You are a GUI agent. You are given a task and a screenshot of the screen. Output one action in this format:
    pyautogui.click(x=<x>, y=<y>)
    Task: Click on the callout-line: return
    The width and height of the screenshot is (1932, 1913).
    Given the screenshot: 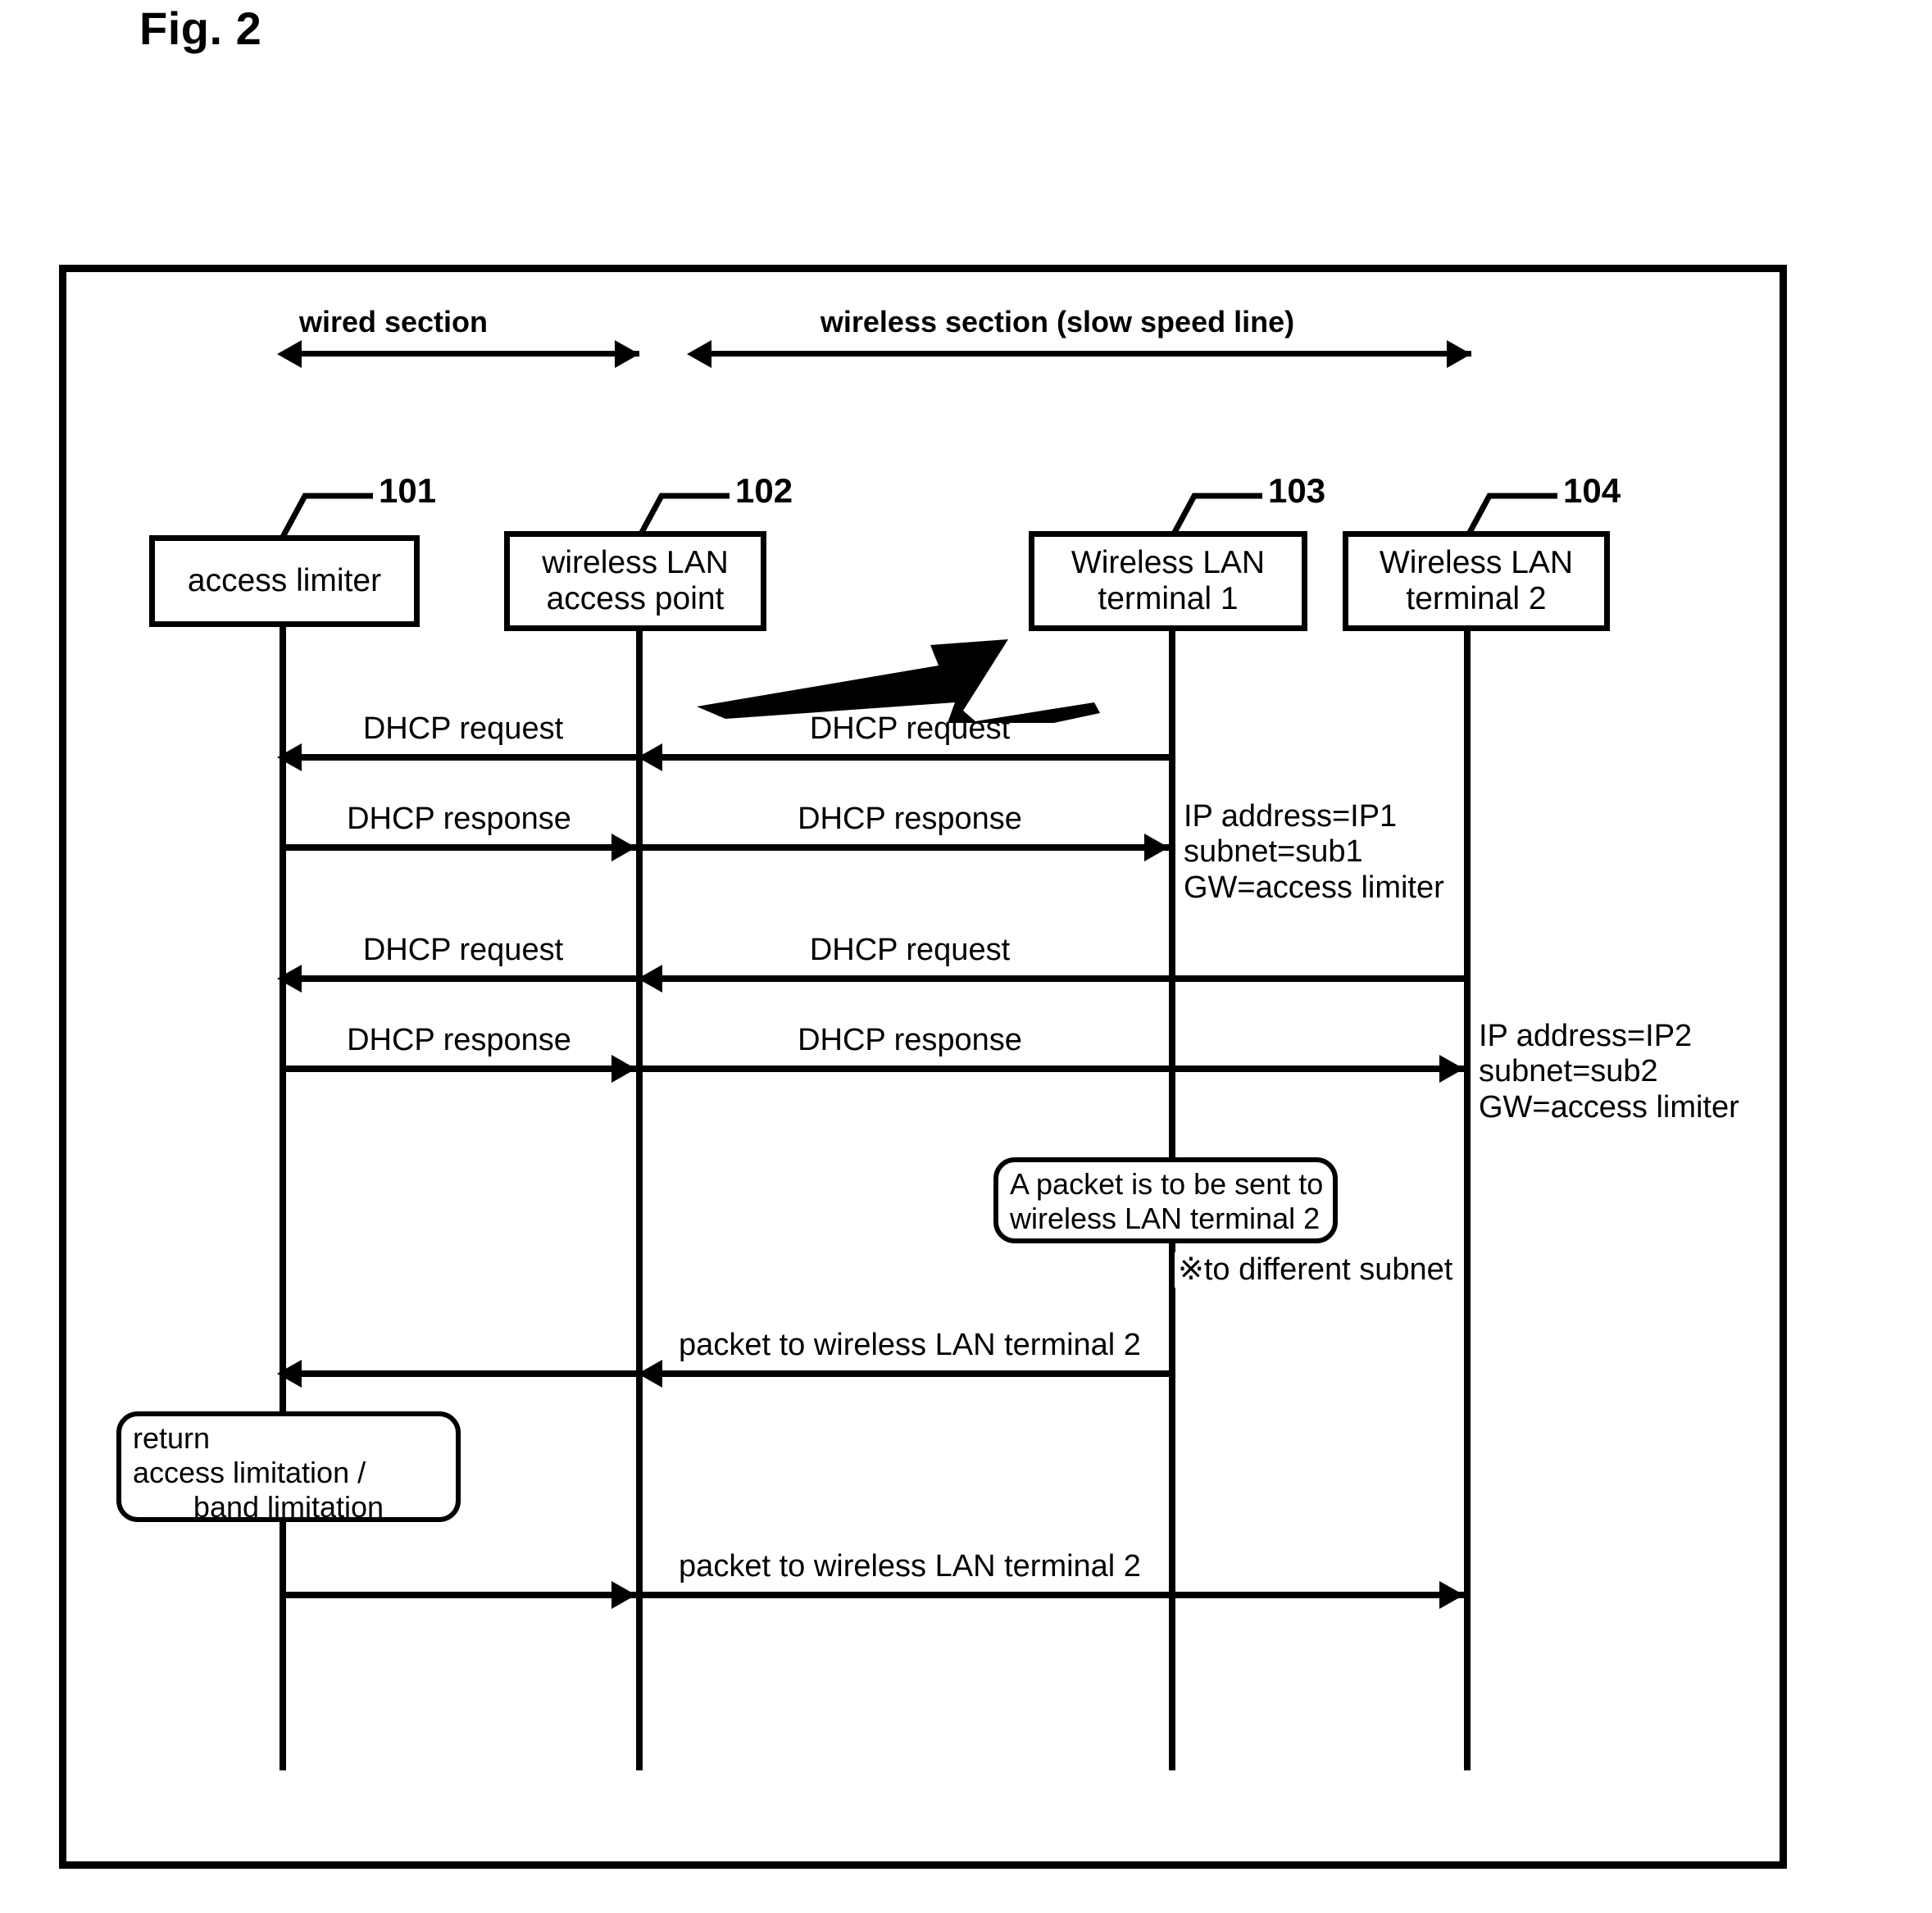 What is the action you would take?
    pyautogui.click(x=172, y=1438)
    